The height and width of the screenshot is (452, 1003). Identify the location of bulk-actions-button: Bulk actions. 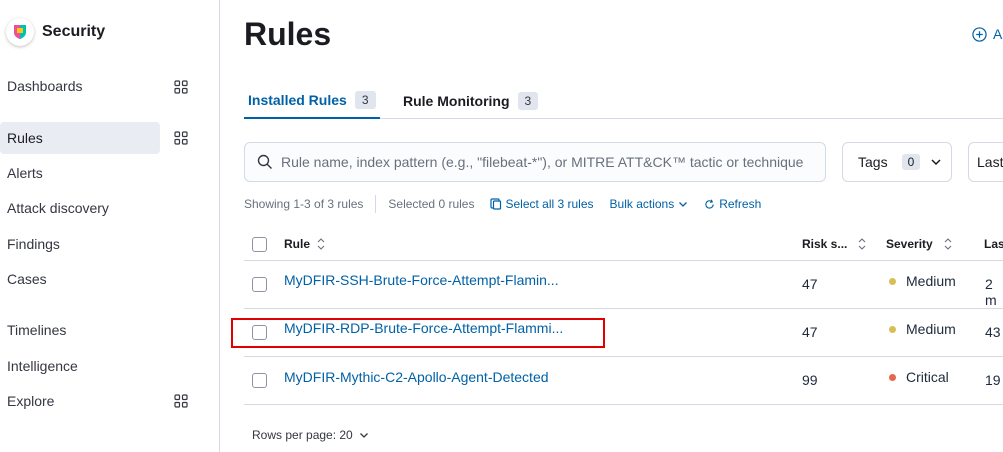
(649, 204).